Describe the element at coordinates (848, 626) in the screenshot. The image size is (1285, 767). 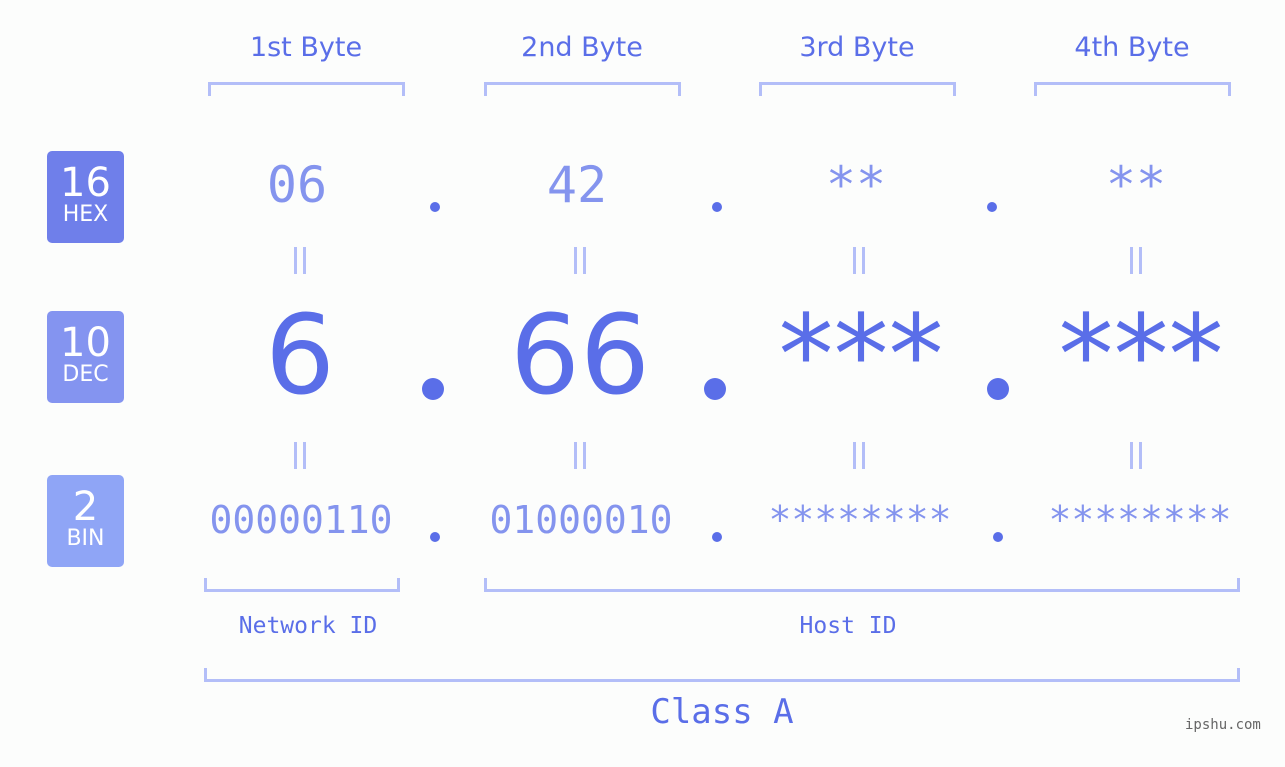
I see `host-id-label: Host ID` at that location.